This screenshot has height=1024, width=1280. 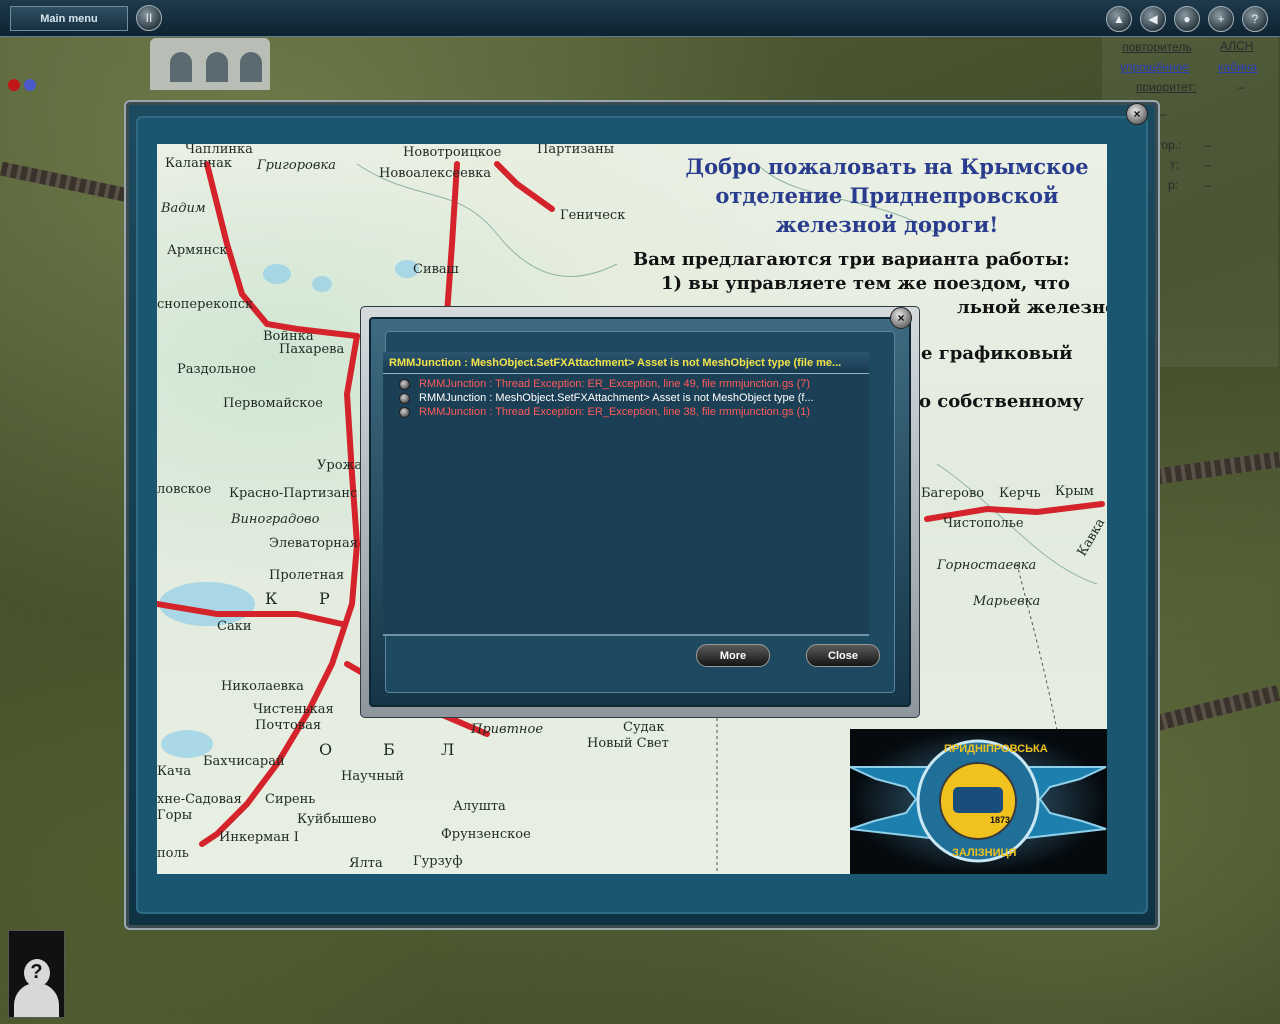 I want to click on map-label: сноперекопск, so click(x=205, y=304).